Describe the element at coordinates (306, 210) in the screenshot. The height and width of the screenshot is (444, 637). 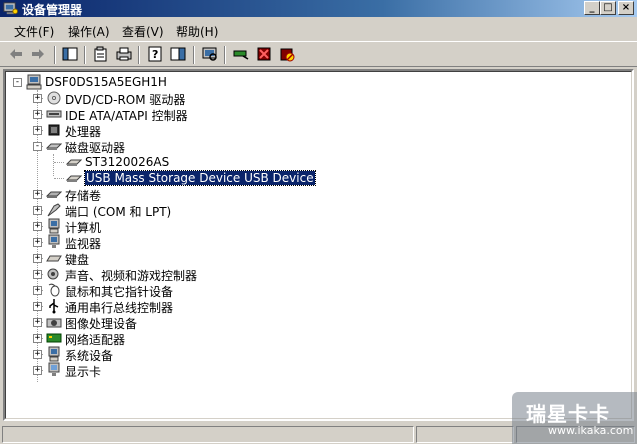
I see `tree-item: + 端口 (COM 和 LPT)` at that location.